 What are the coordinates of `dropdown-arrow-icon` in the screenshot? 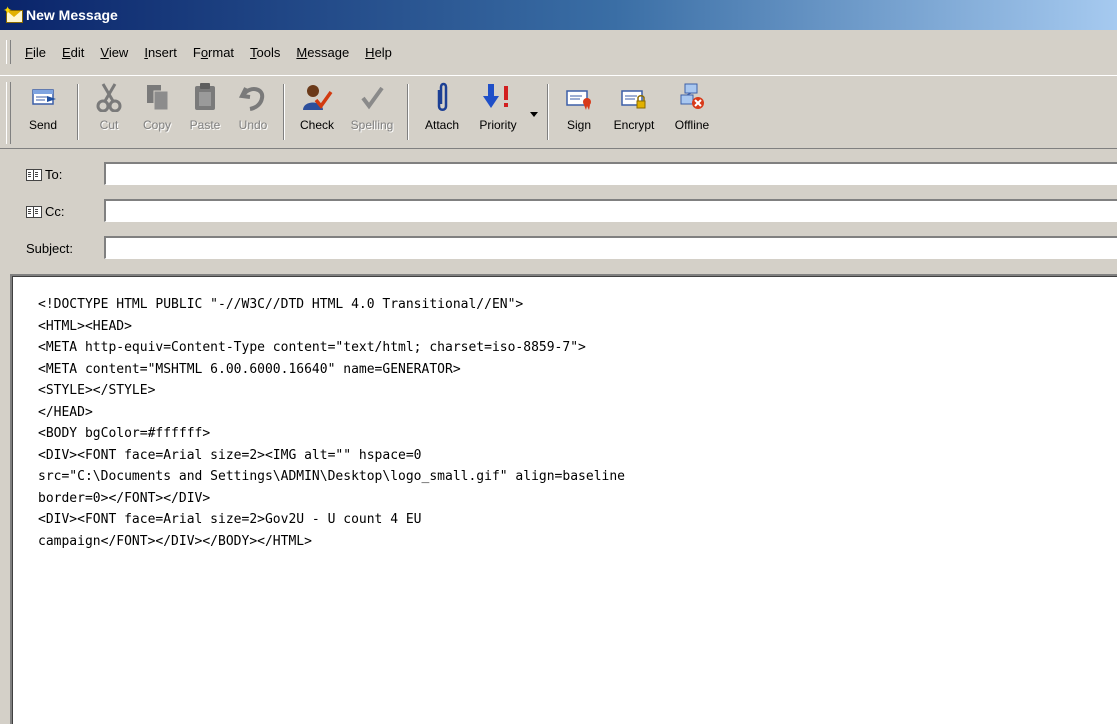 It's located at (534, 113).